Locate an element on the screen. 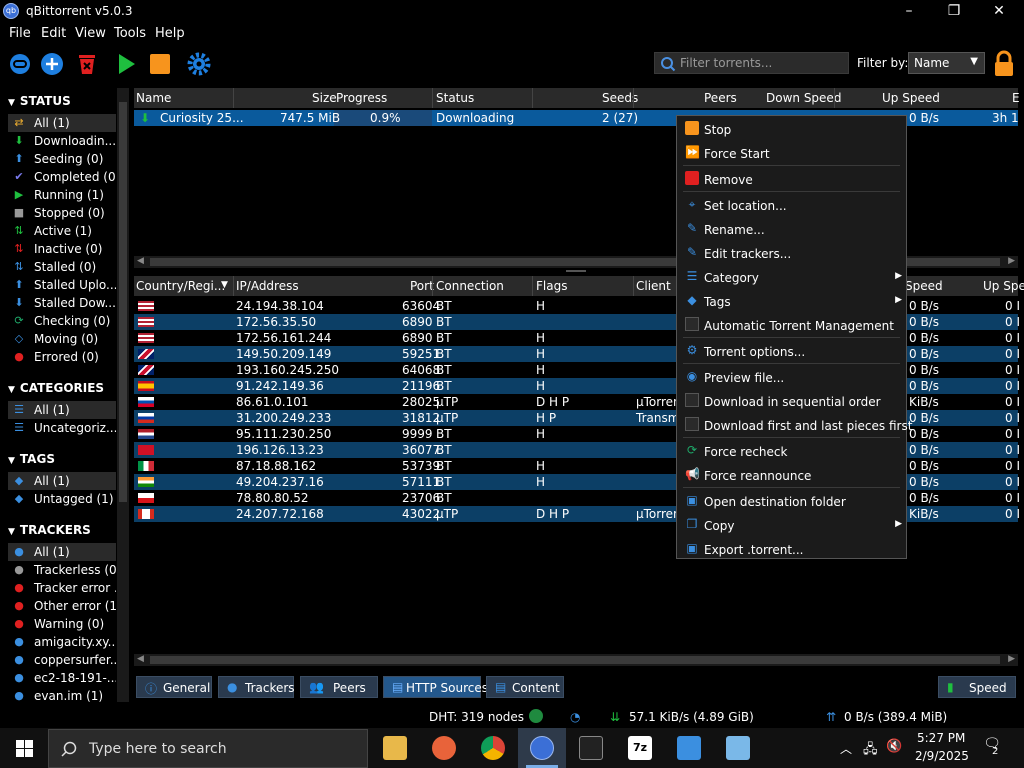 The height and width of the screenshot is (768, 1024). clock-date: 2/9/2025 is located at coordinates (942, 756).